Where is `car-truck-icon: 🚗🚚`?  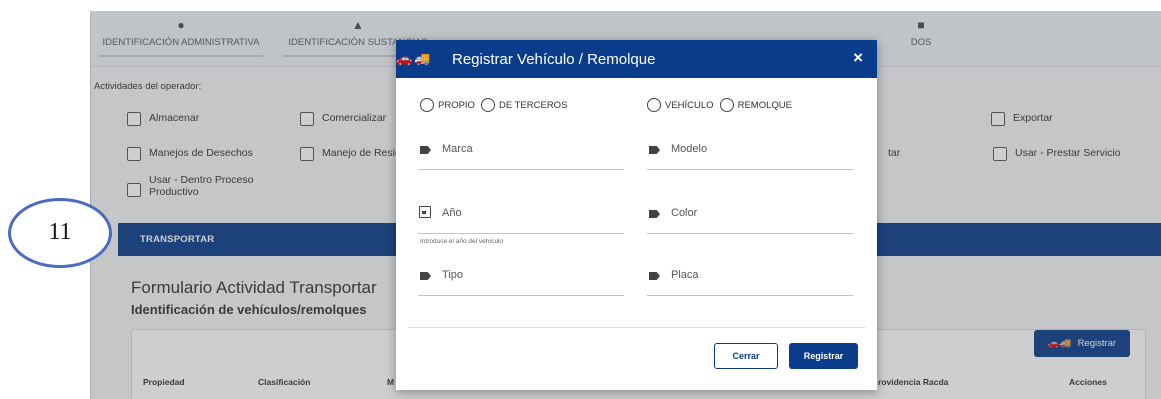
car-truck-icon: 🚗🚚 is located at coordinates (413, 58).